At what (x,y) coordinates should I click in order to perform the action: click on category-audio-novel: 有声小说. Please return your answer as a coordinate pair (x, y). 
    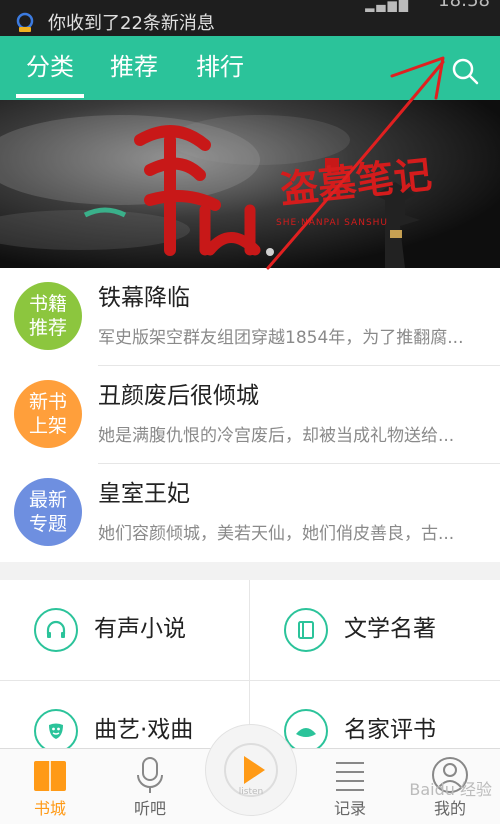
    Looking at the image, I should click on (124, 630).